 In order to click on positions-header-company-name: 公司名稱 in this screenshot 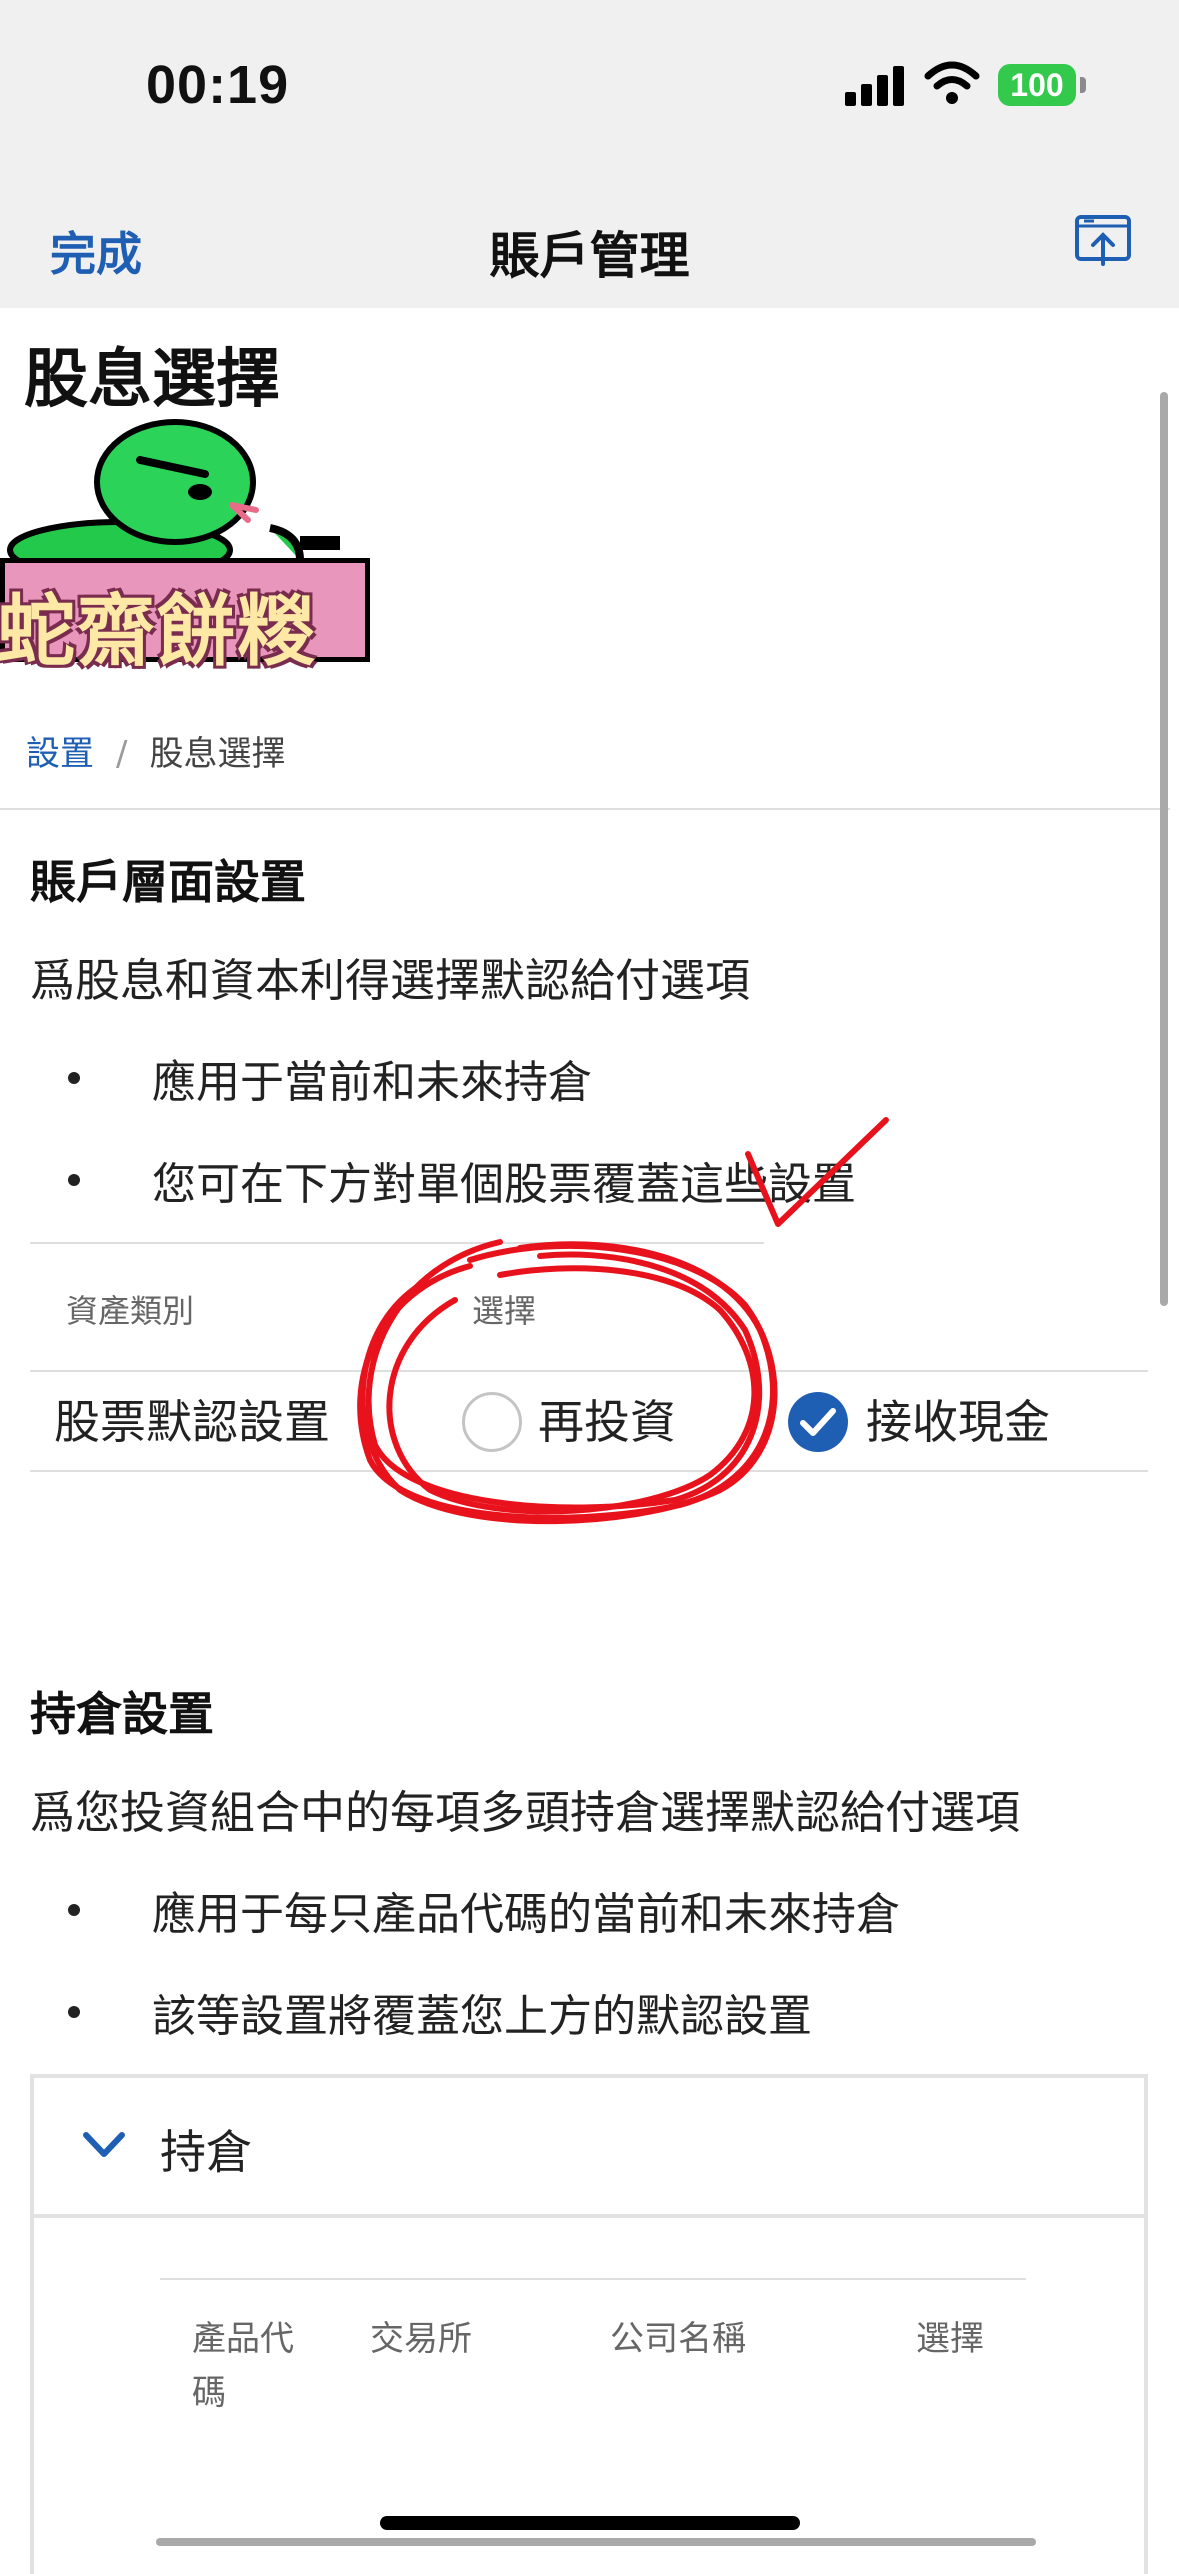, I will do `click(678, 2339)`.